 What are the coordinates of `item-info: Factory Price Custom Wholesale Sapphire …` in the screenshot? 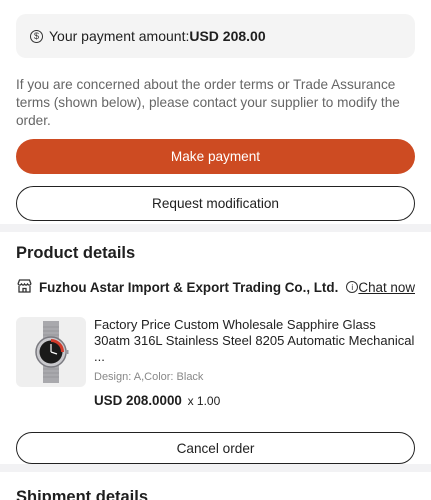 It's located at (254, 362).